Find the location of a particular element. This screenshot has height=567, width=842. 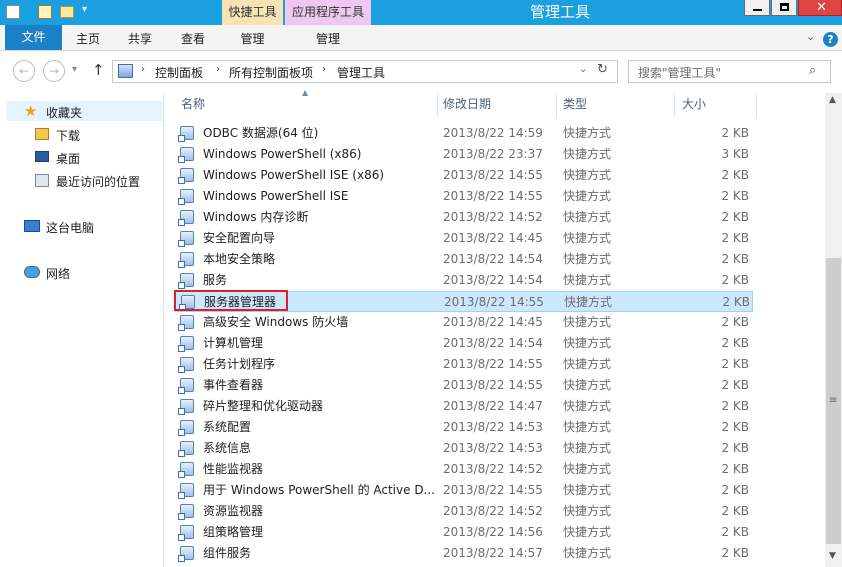

address-bar: › 控制面板 › 所有控制面板项 › 管理工具 ⌄ ↻ is located at coordinates (365, 71).